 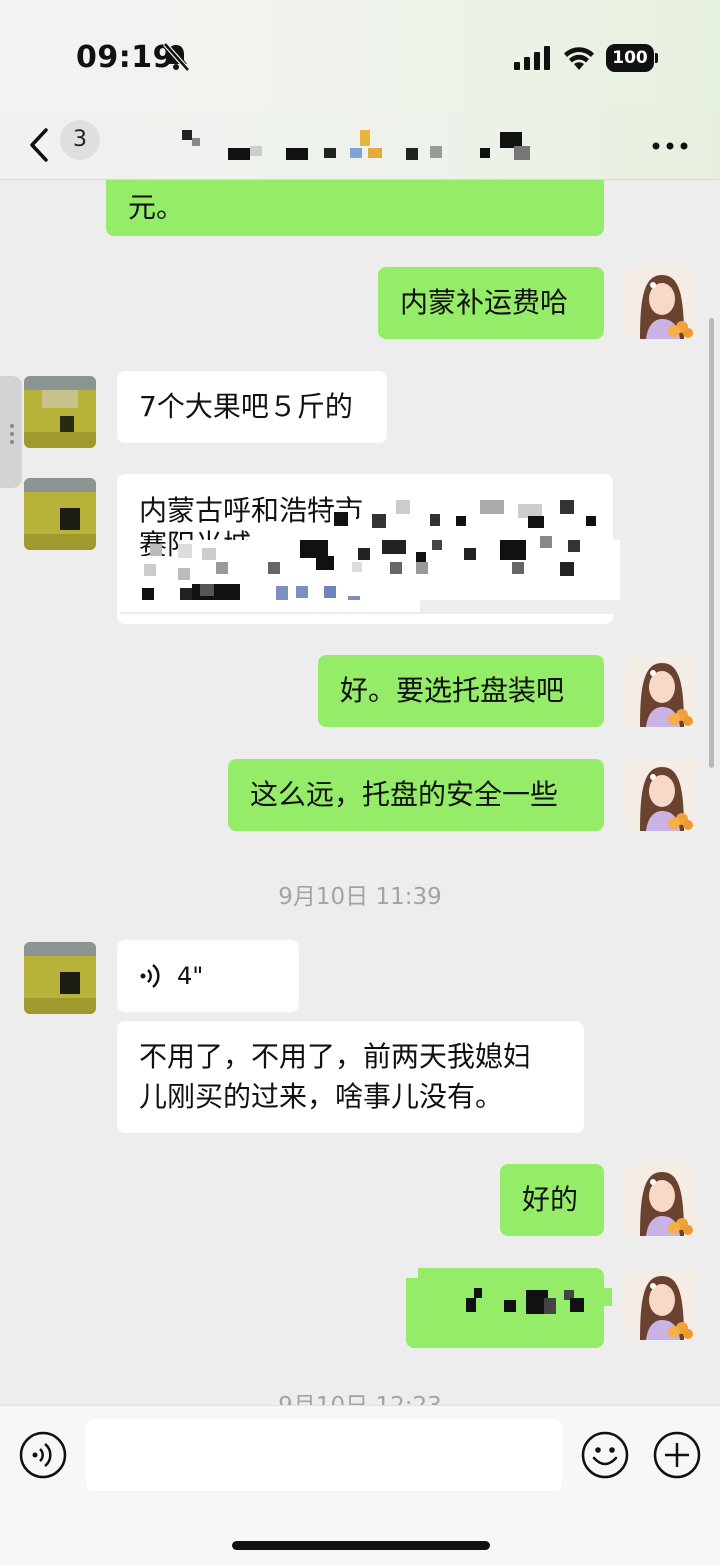 I want to click on unread-count-badge: 3, so click(x=80, y=140).